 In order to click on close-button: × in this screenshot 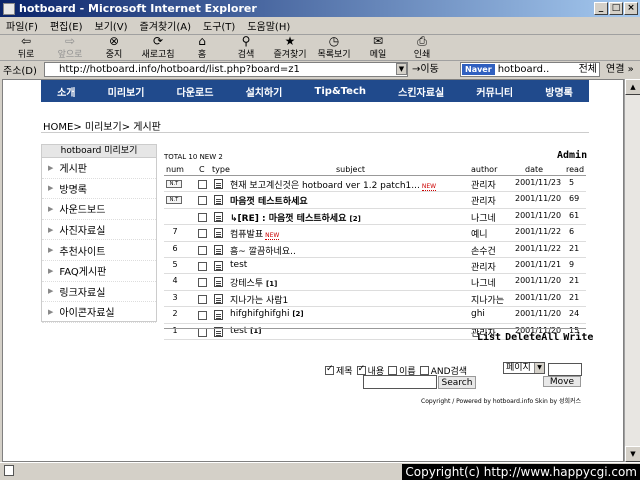, I will do `click(631, 8)`.